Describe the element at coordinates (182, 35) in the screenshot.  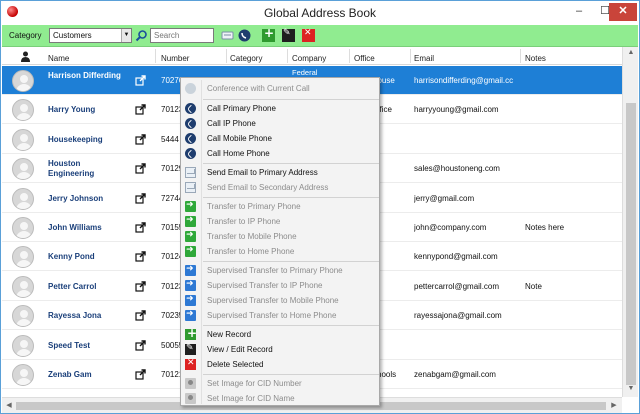
I see `search-input` at that location.